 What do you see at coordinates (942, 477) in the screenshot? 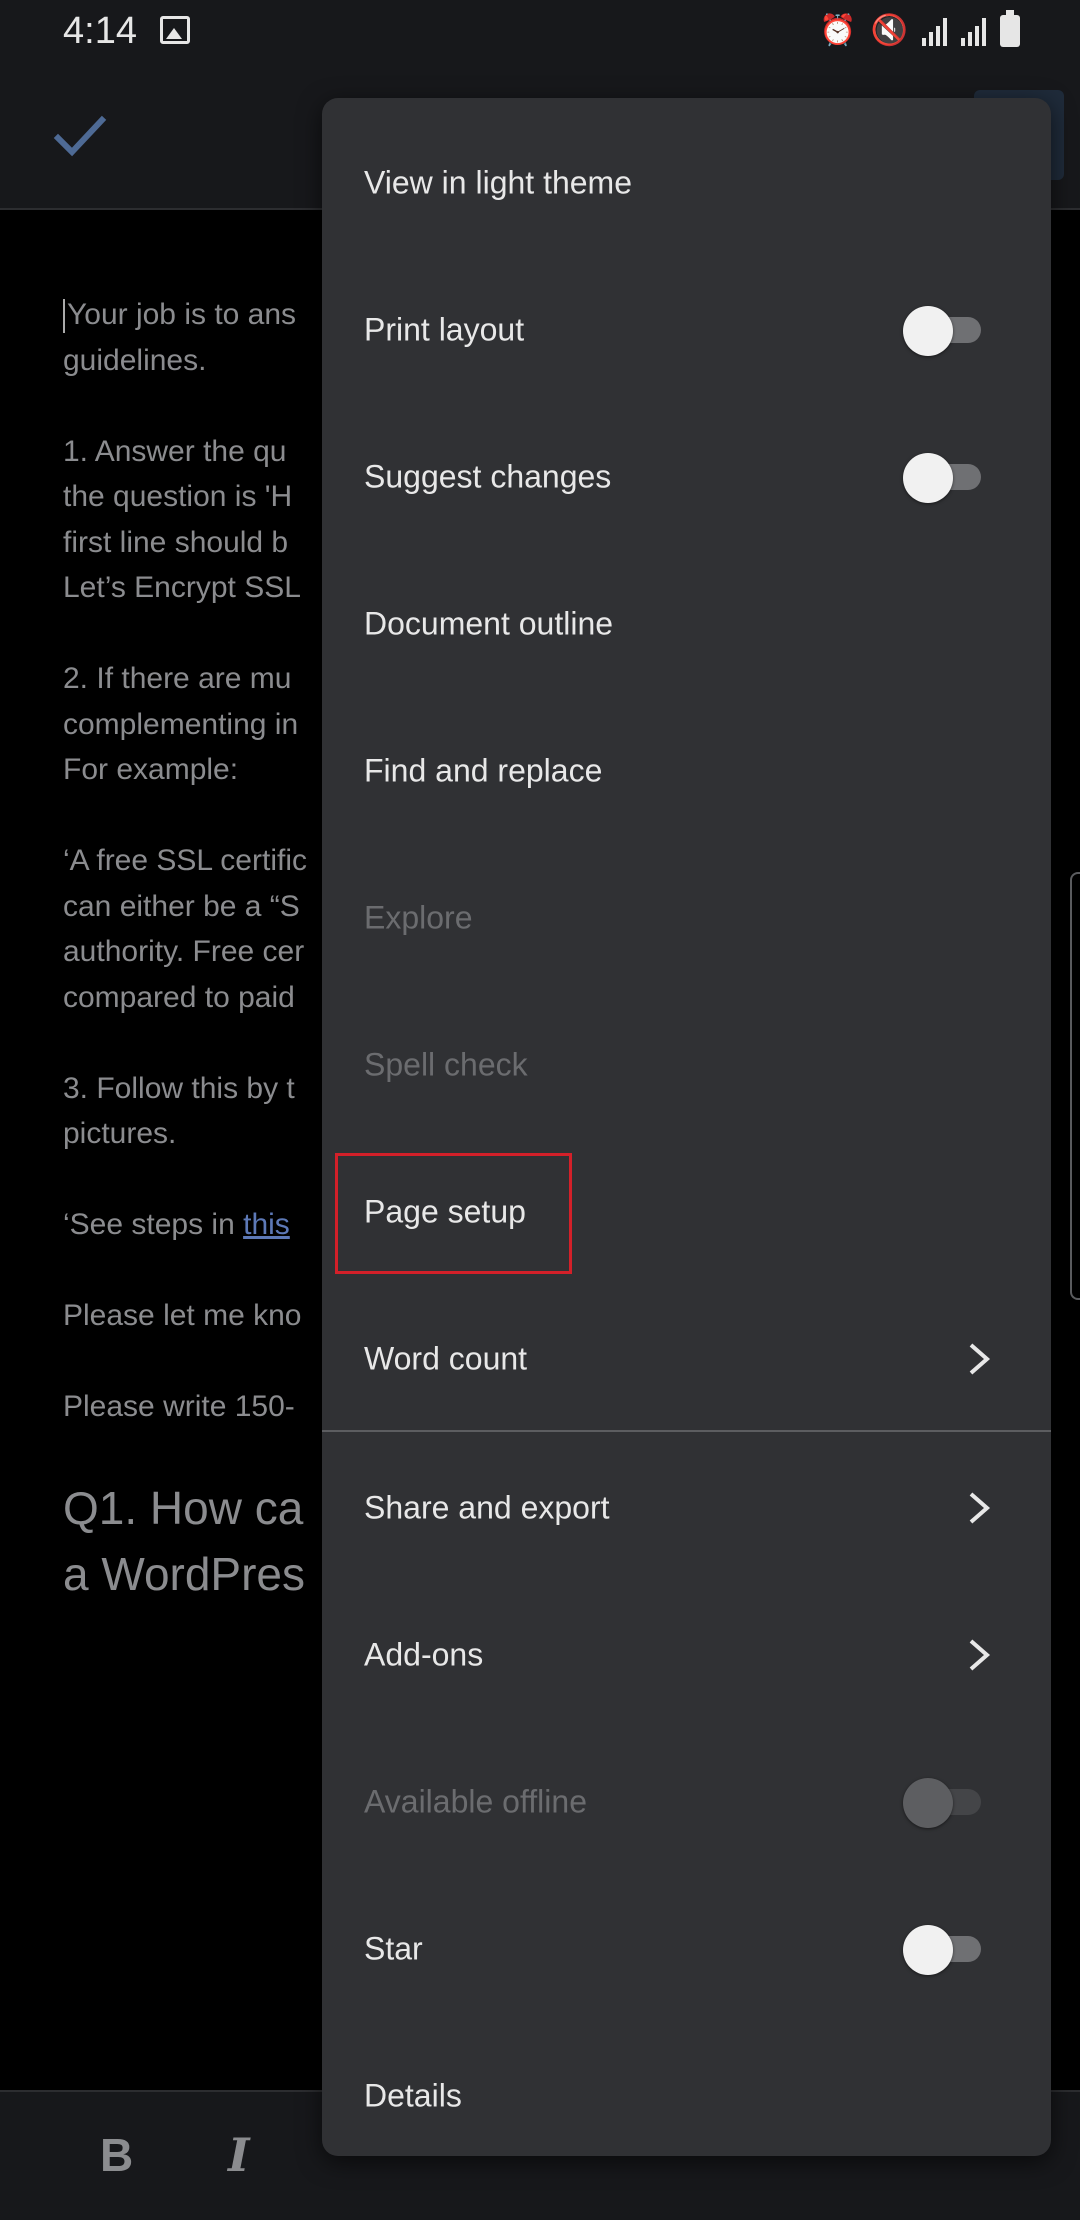
I see `suggest-changes-toggle` at bounding box center [942, 477].